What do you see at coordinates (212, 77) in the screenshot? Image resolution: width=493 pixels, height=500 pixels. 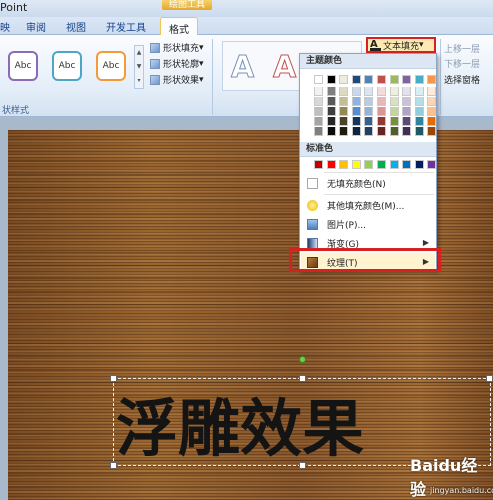 I see `group-separator` at bounding box center [212, 77].